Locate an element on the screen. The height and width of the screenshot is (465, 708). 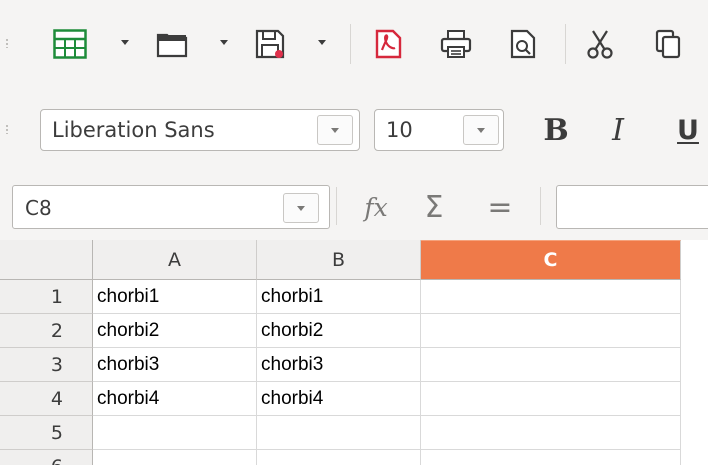
formula-input is located at coordinates (632, 207).